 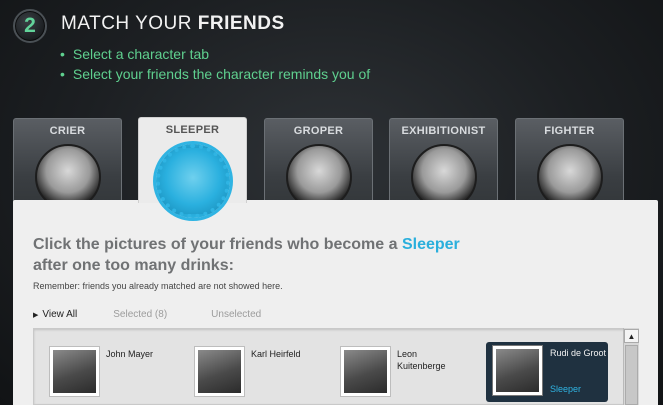 I want to click on friend-name: Karl Heirfeld, so click(x=276, y=354).